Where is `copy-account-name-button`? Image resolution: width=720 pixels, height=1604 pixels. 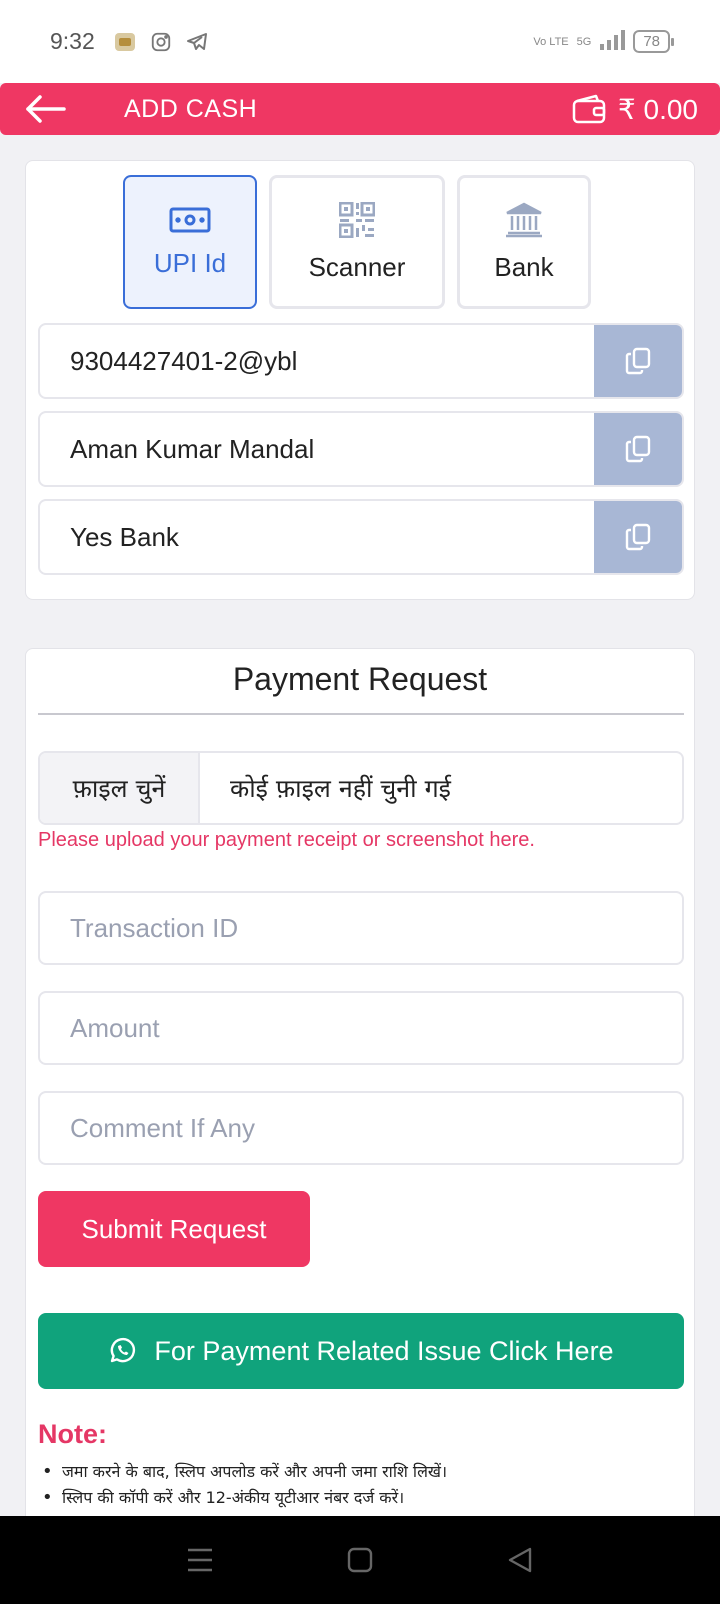
copy-account-name-button is located at coordinates (638, 449).